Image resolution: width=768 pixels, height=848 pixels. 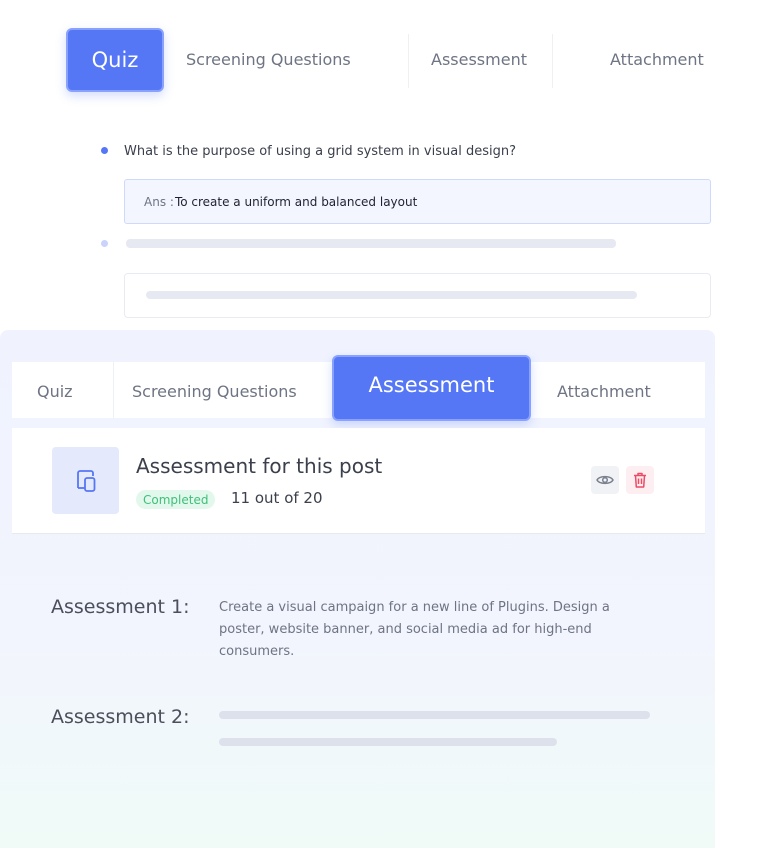 What do you see at coordinates (176, 499) in the screenshot?
I see `status-badge: Completed` at bounding box center [176, 499].